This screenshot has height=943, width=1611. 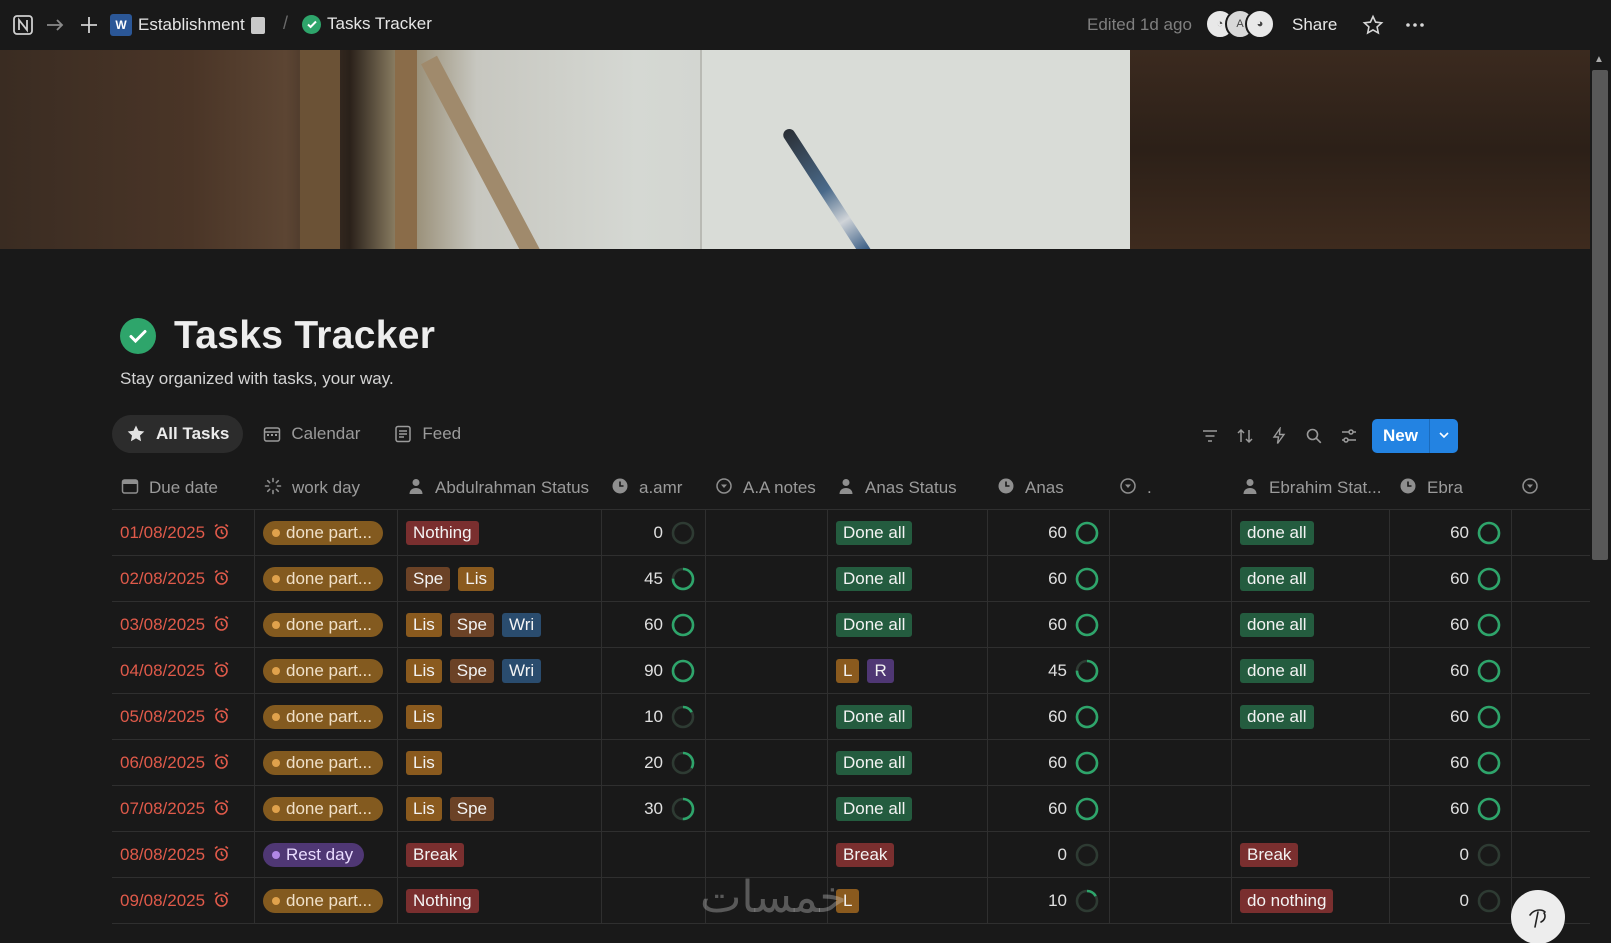 What do you see at coordinates (183, 717) in the screenshot?
I see `due-date-cell: 05/08/2025` at bounding box center [183, 717].